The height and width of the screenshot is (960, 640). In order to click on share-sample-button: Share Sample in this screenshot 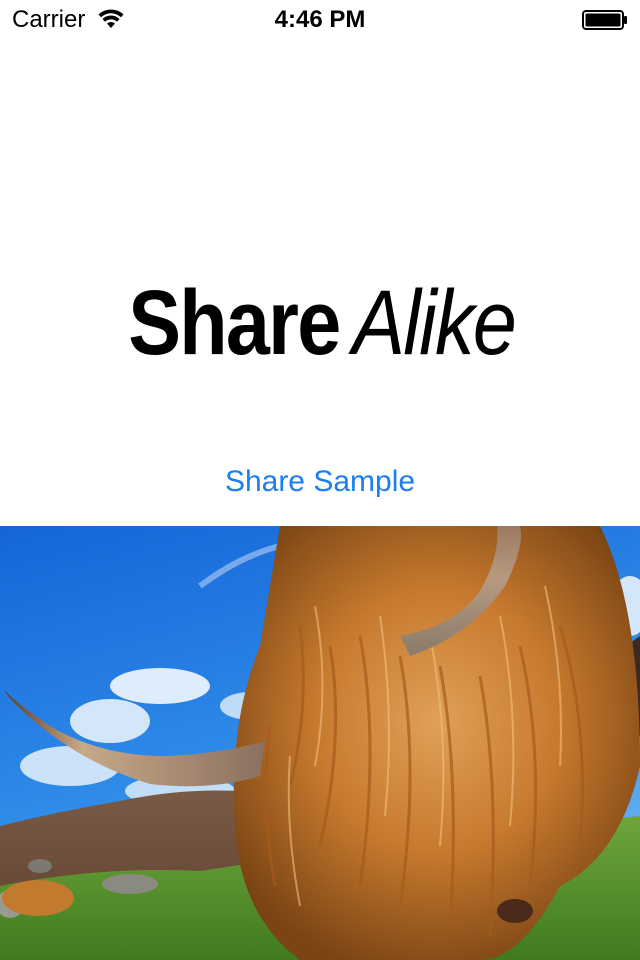, I will do `click(320, 482)`.